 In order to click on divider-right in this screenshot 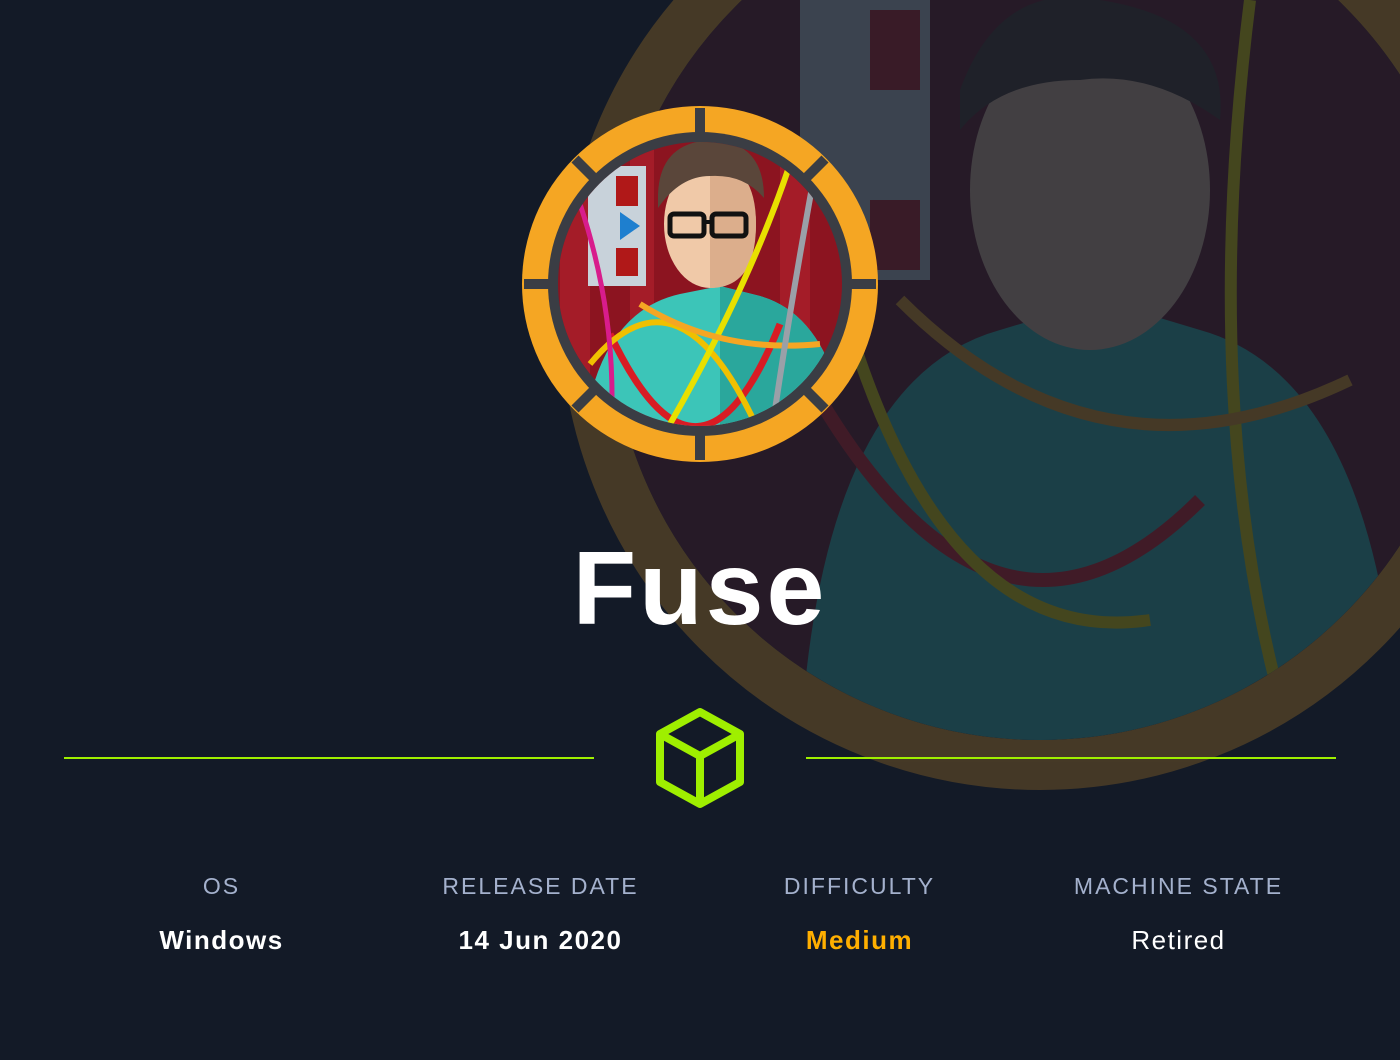, I will do `click(1071, 758)`.